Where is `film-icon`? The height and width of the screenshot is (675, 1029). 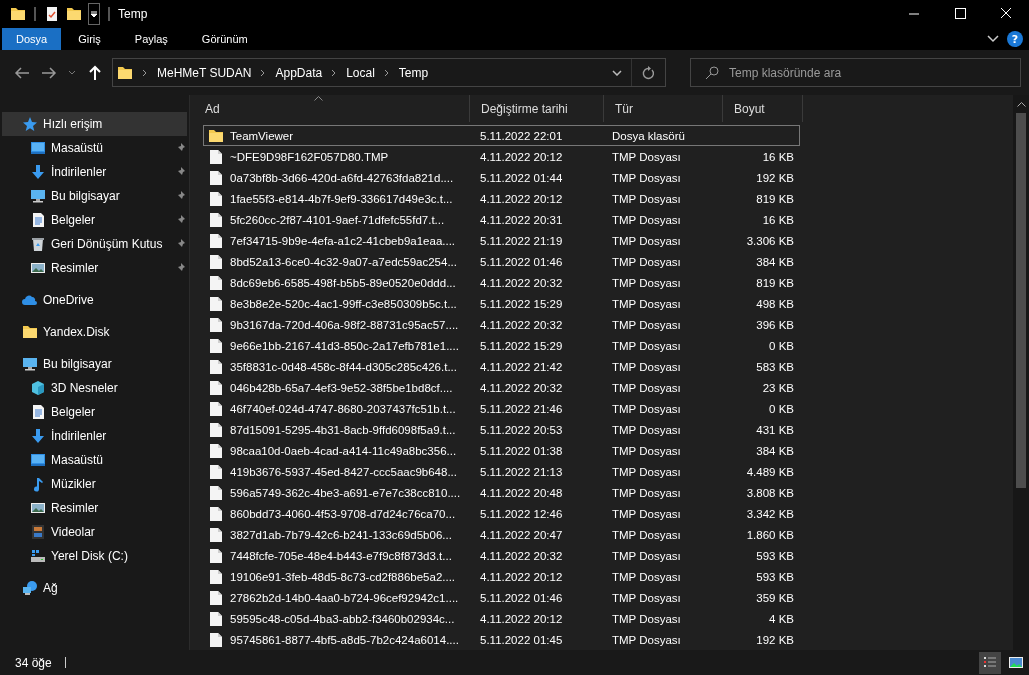 film-icon is located at coordinates (38, 532).